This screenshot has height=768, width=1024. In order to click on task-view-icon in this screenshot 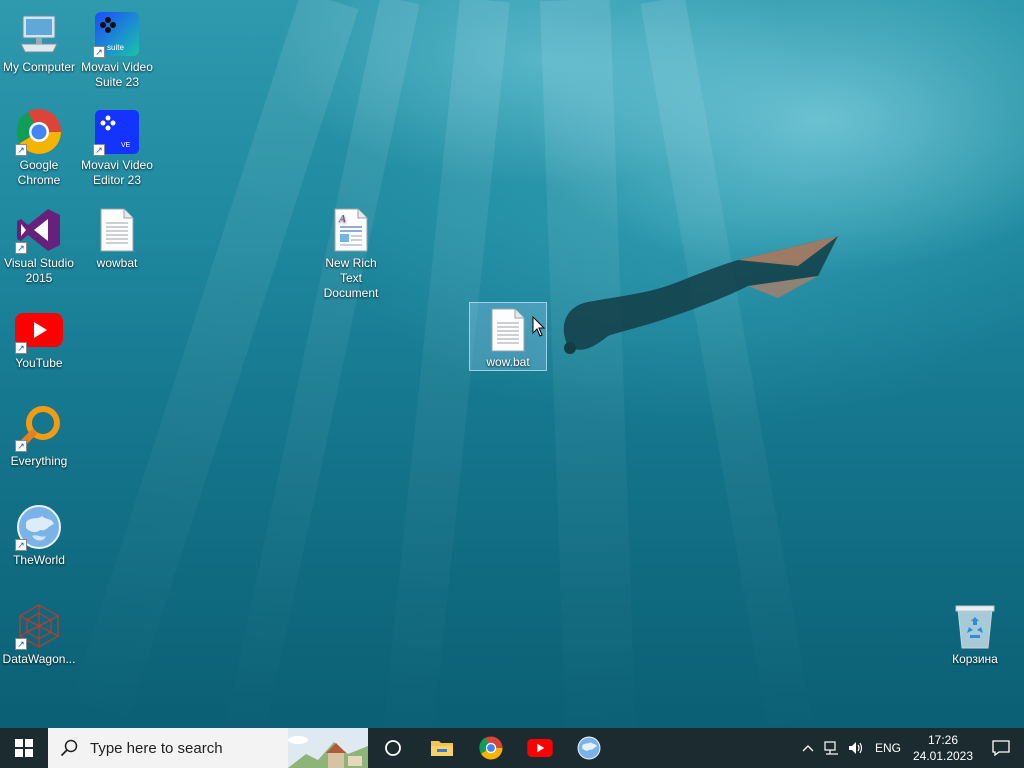, I will do `click(392, 748)`.